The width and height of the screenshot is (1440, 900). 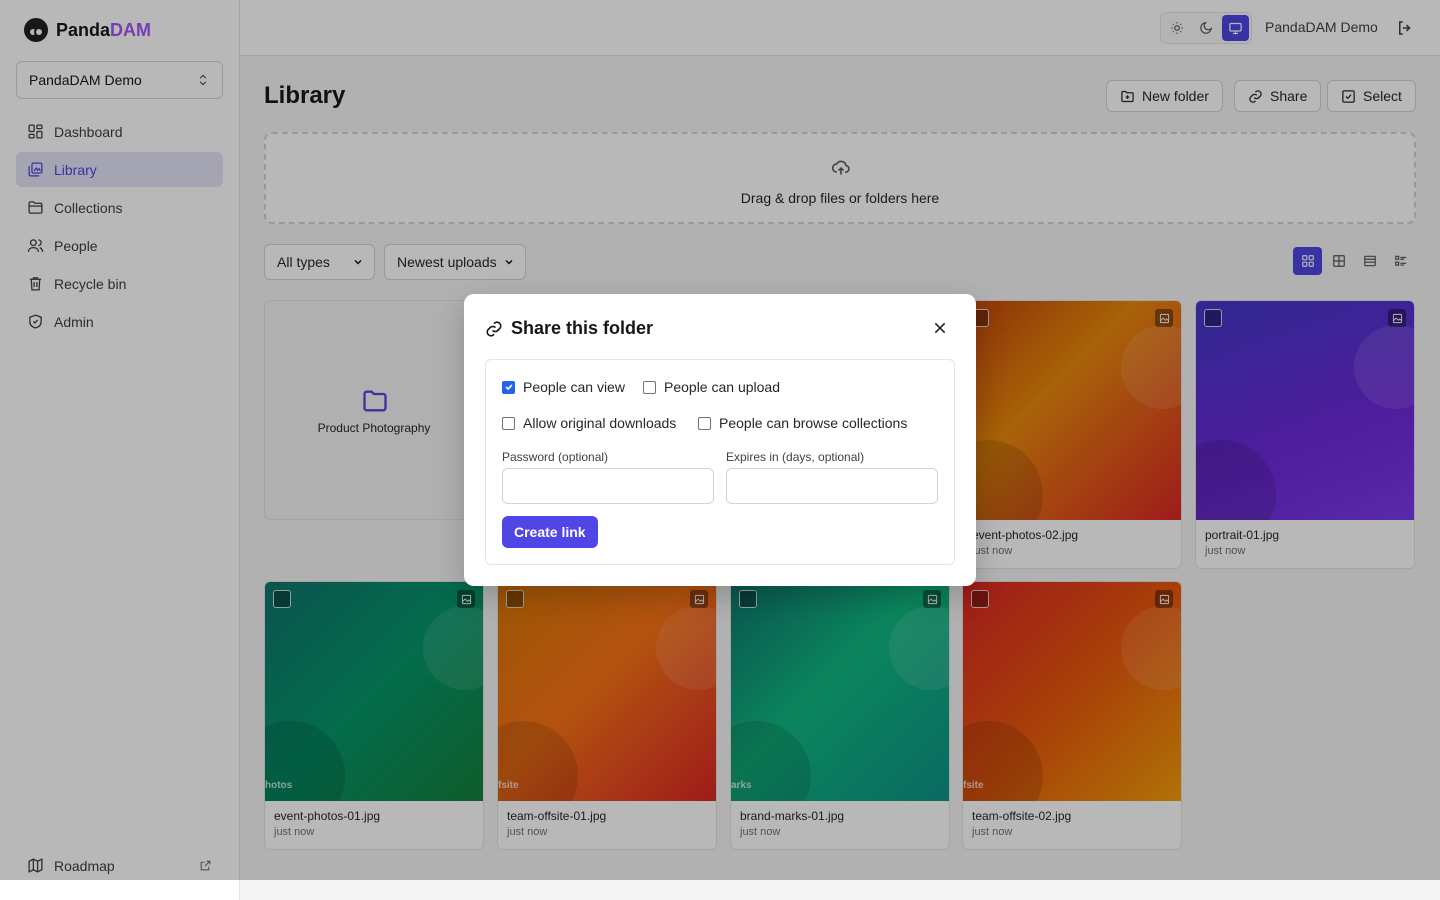 I want to click on browse-collections-label: People can browse collections, so click(x=813, y=423).